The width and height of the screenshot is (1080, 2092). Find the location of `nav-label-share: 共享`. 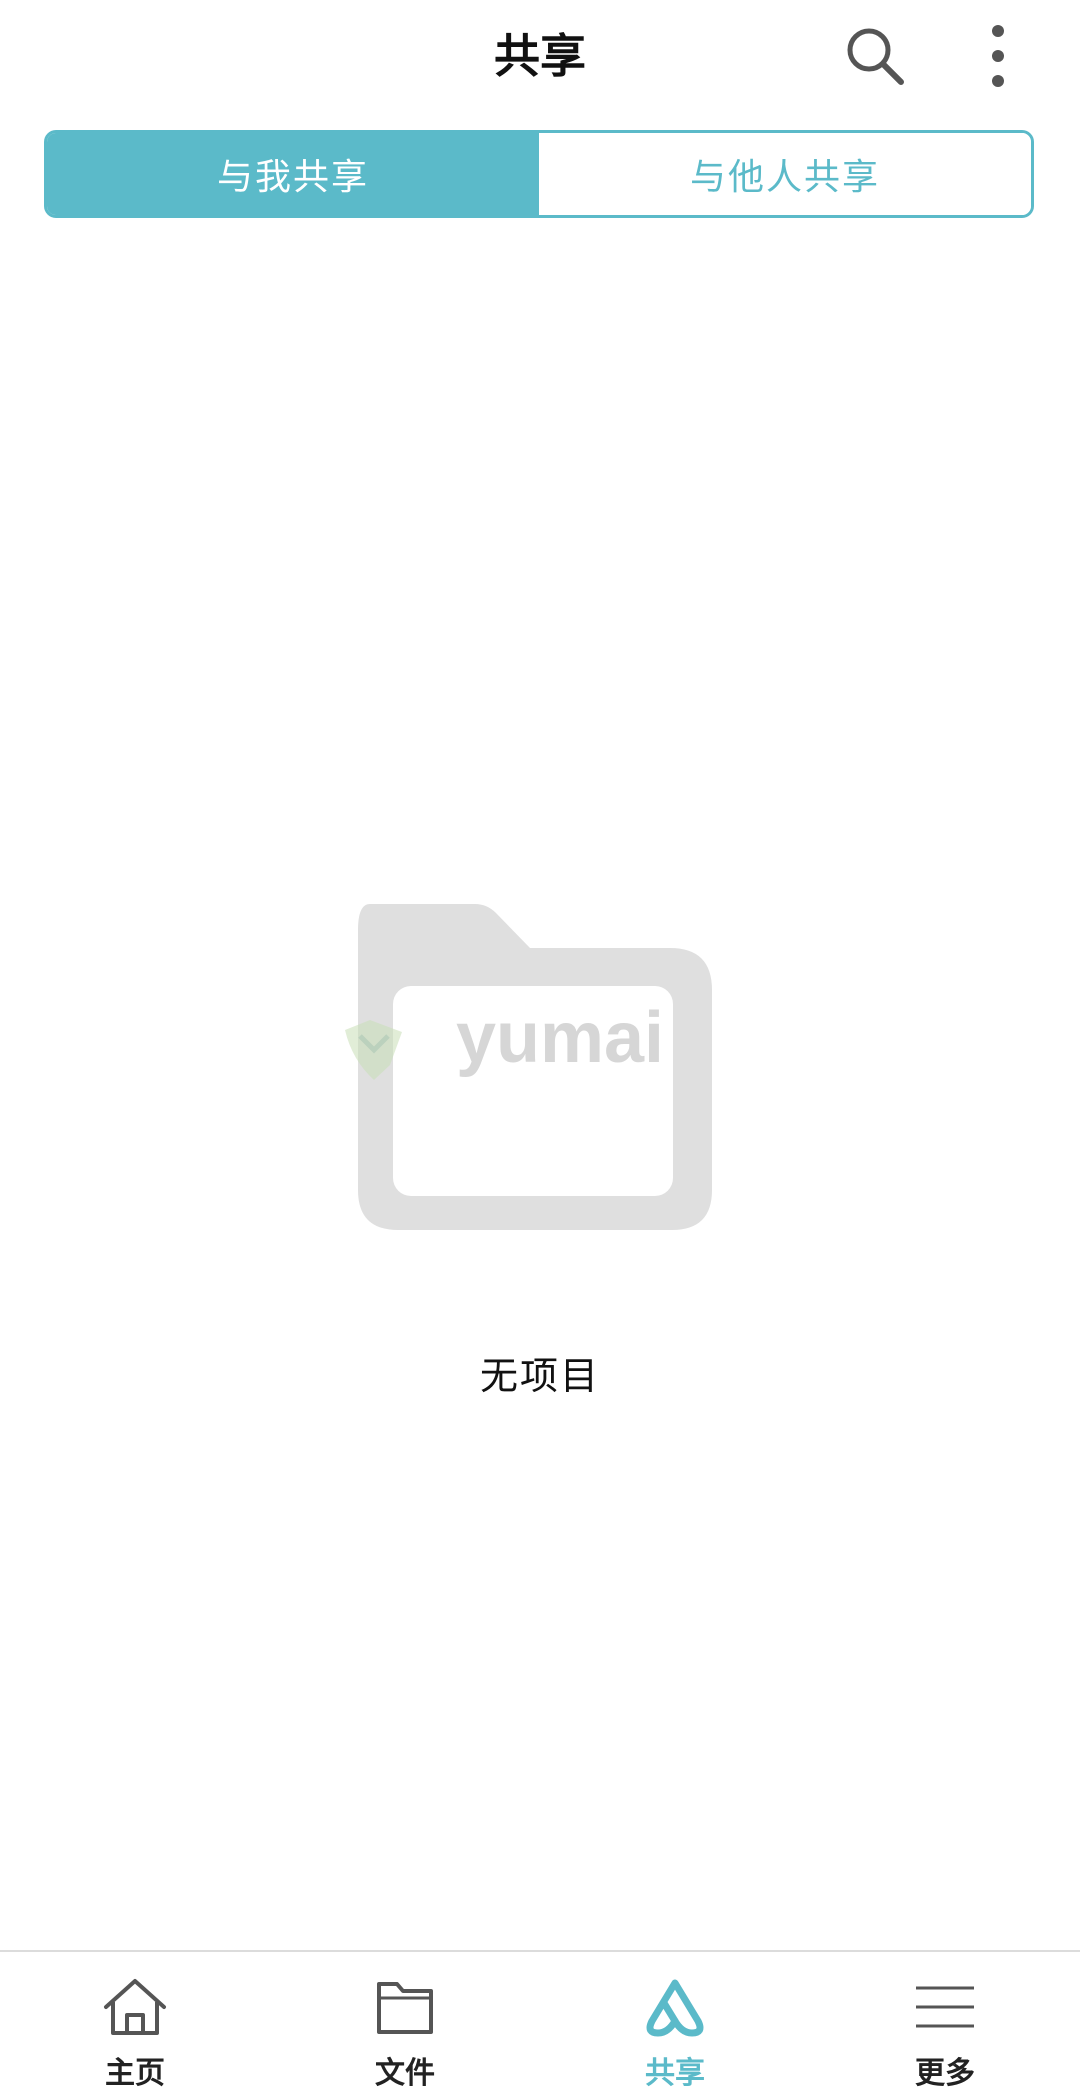

nav-label-share: 共享 is located at coordinates (675, 2073).